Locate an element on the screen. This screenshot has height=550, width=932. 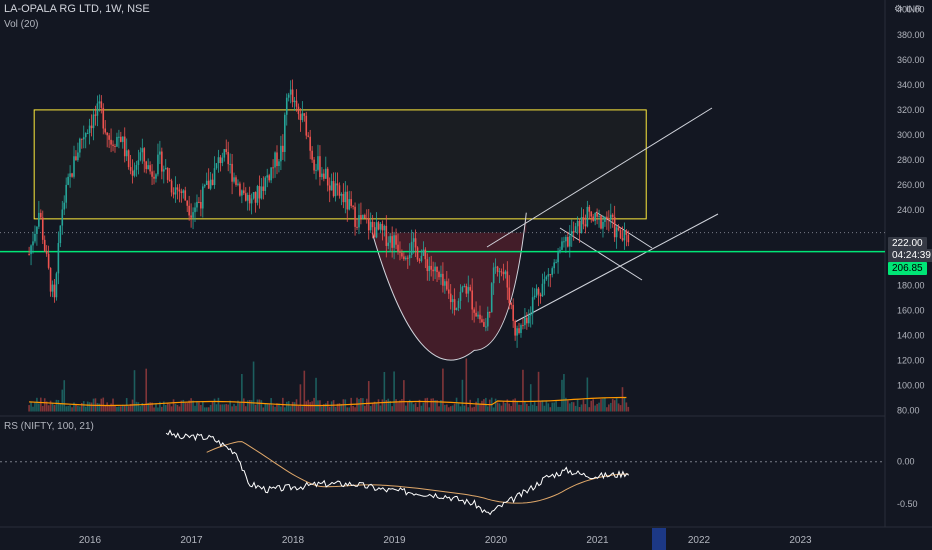
price-tick-label: 160.00 is located at coordinates (911, 310).